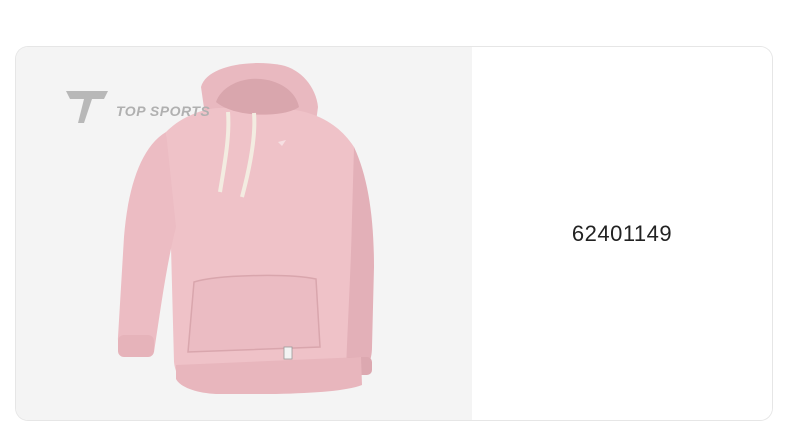  What do you see at coordinates (87, 107) in the screenshot?
I see `brand-logo-icon` at bounding box center [87, 107].